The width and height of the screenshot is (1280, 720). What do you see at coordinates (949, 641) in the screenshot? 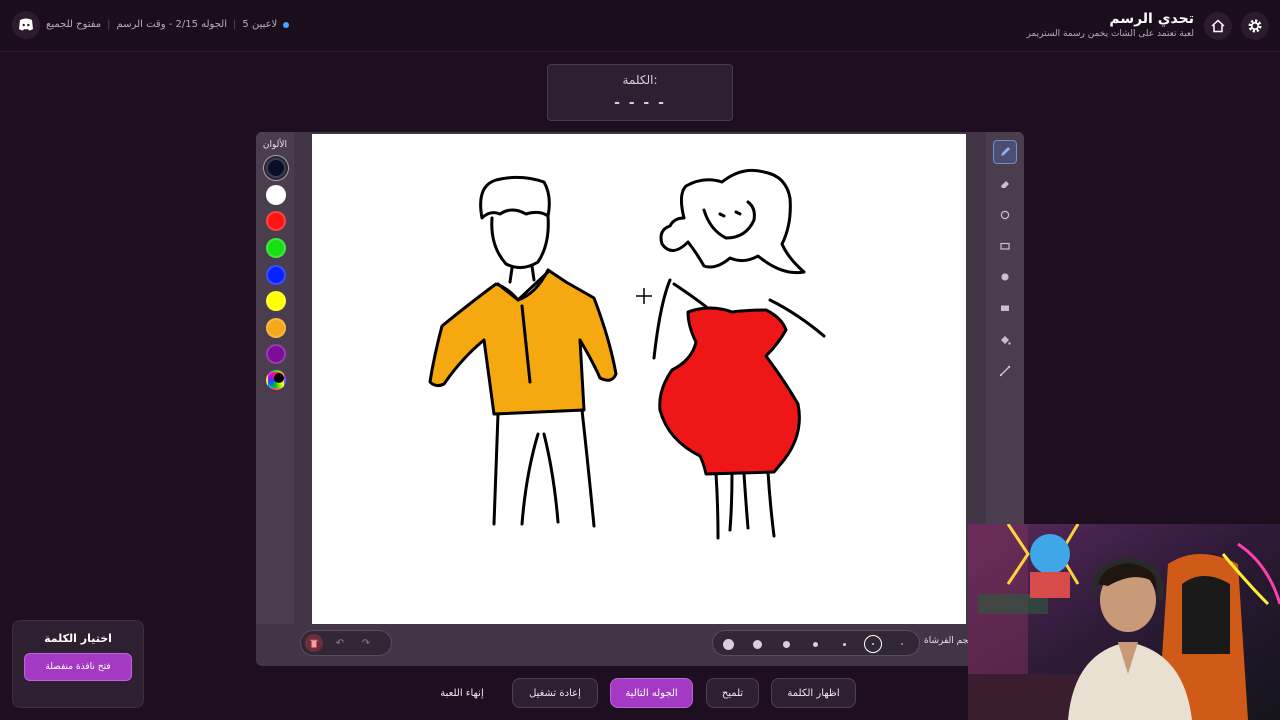
I see `brush-size-label: حجم الفرشاة:` at bounding box center [949, 641].